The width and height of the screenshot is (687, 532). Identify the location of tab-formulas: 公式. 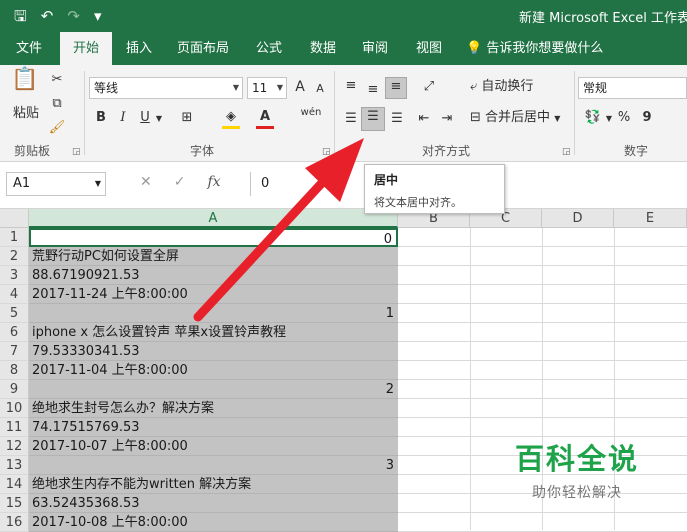
(269, 48).